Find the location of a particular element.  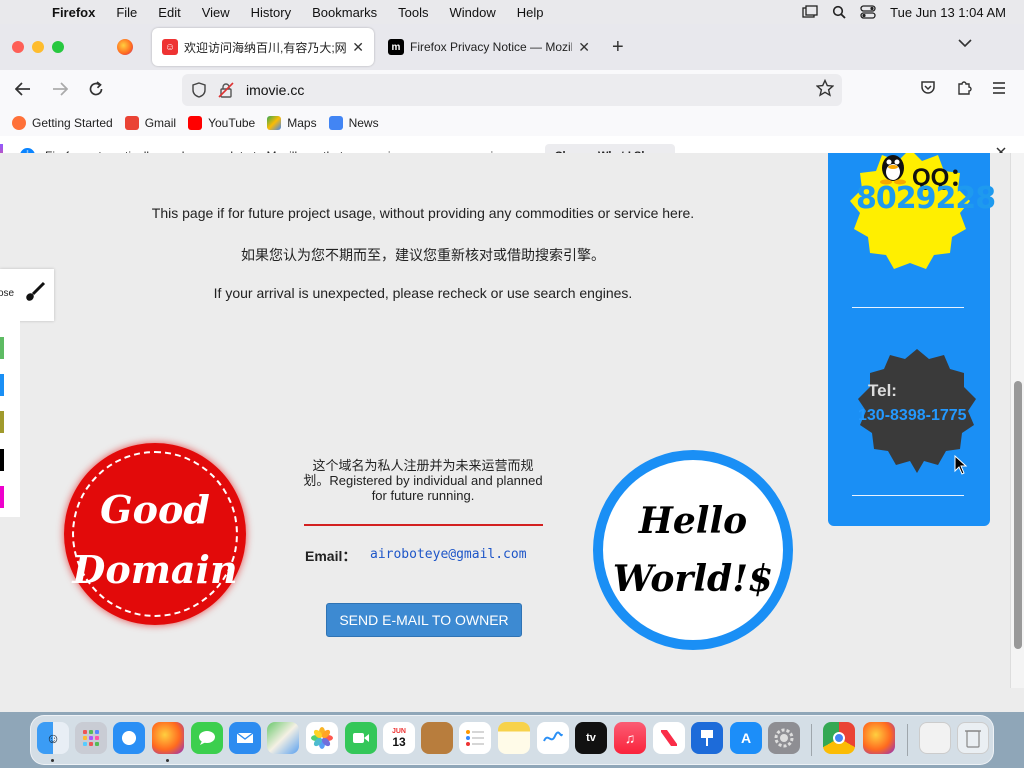

maps-app-icon is located at coordinates (283, 738).